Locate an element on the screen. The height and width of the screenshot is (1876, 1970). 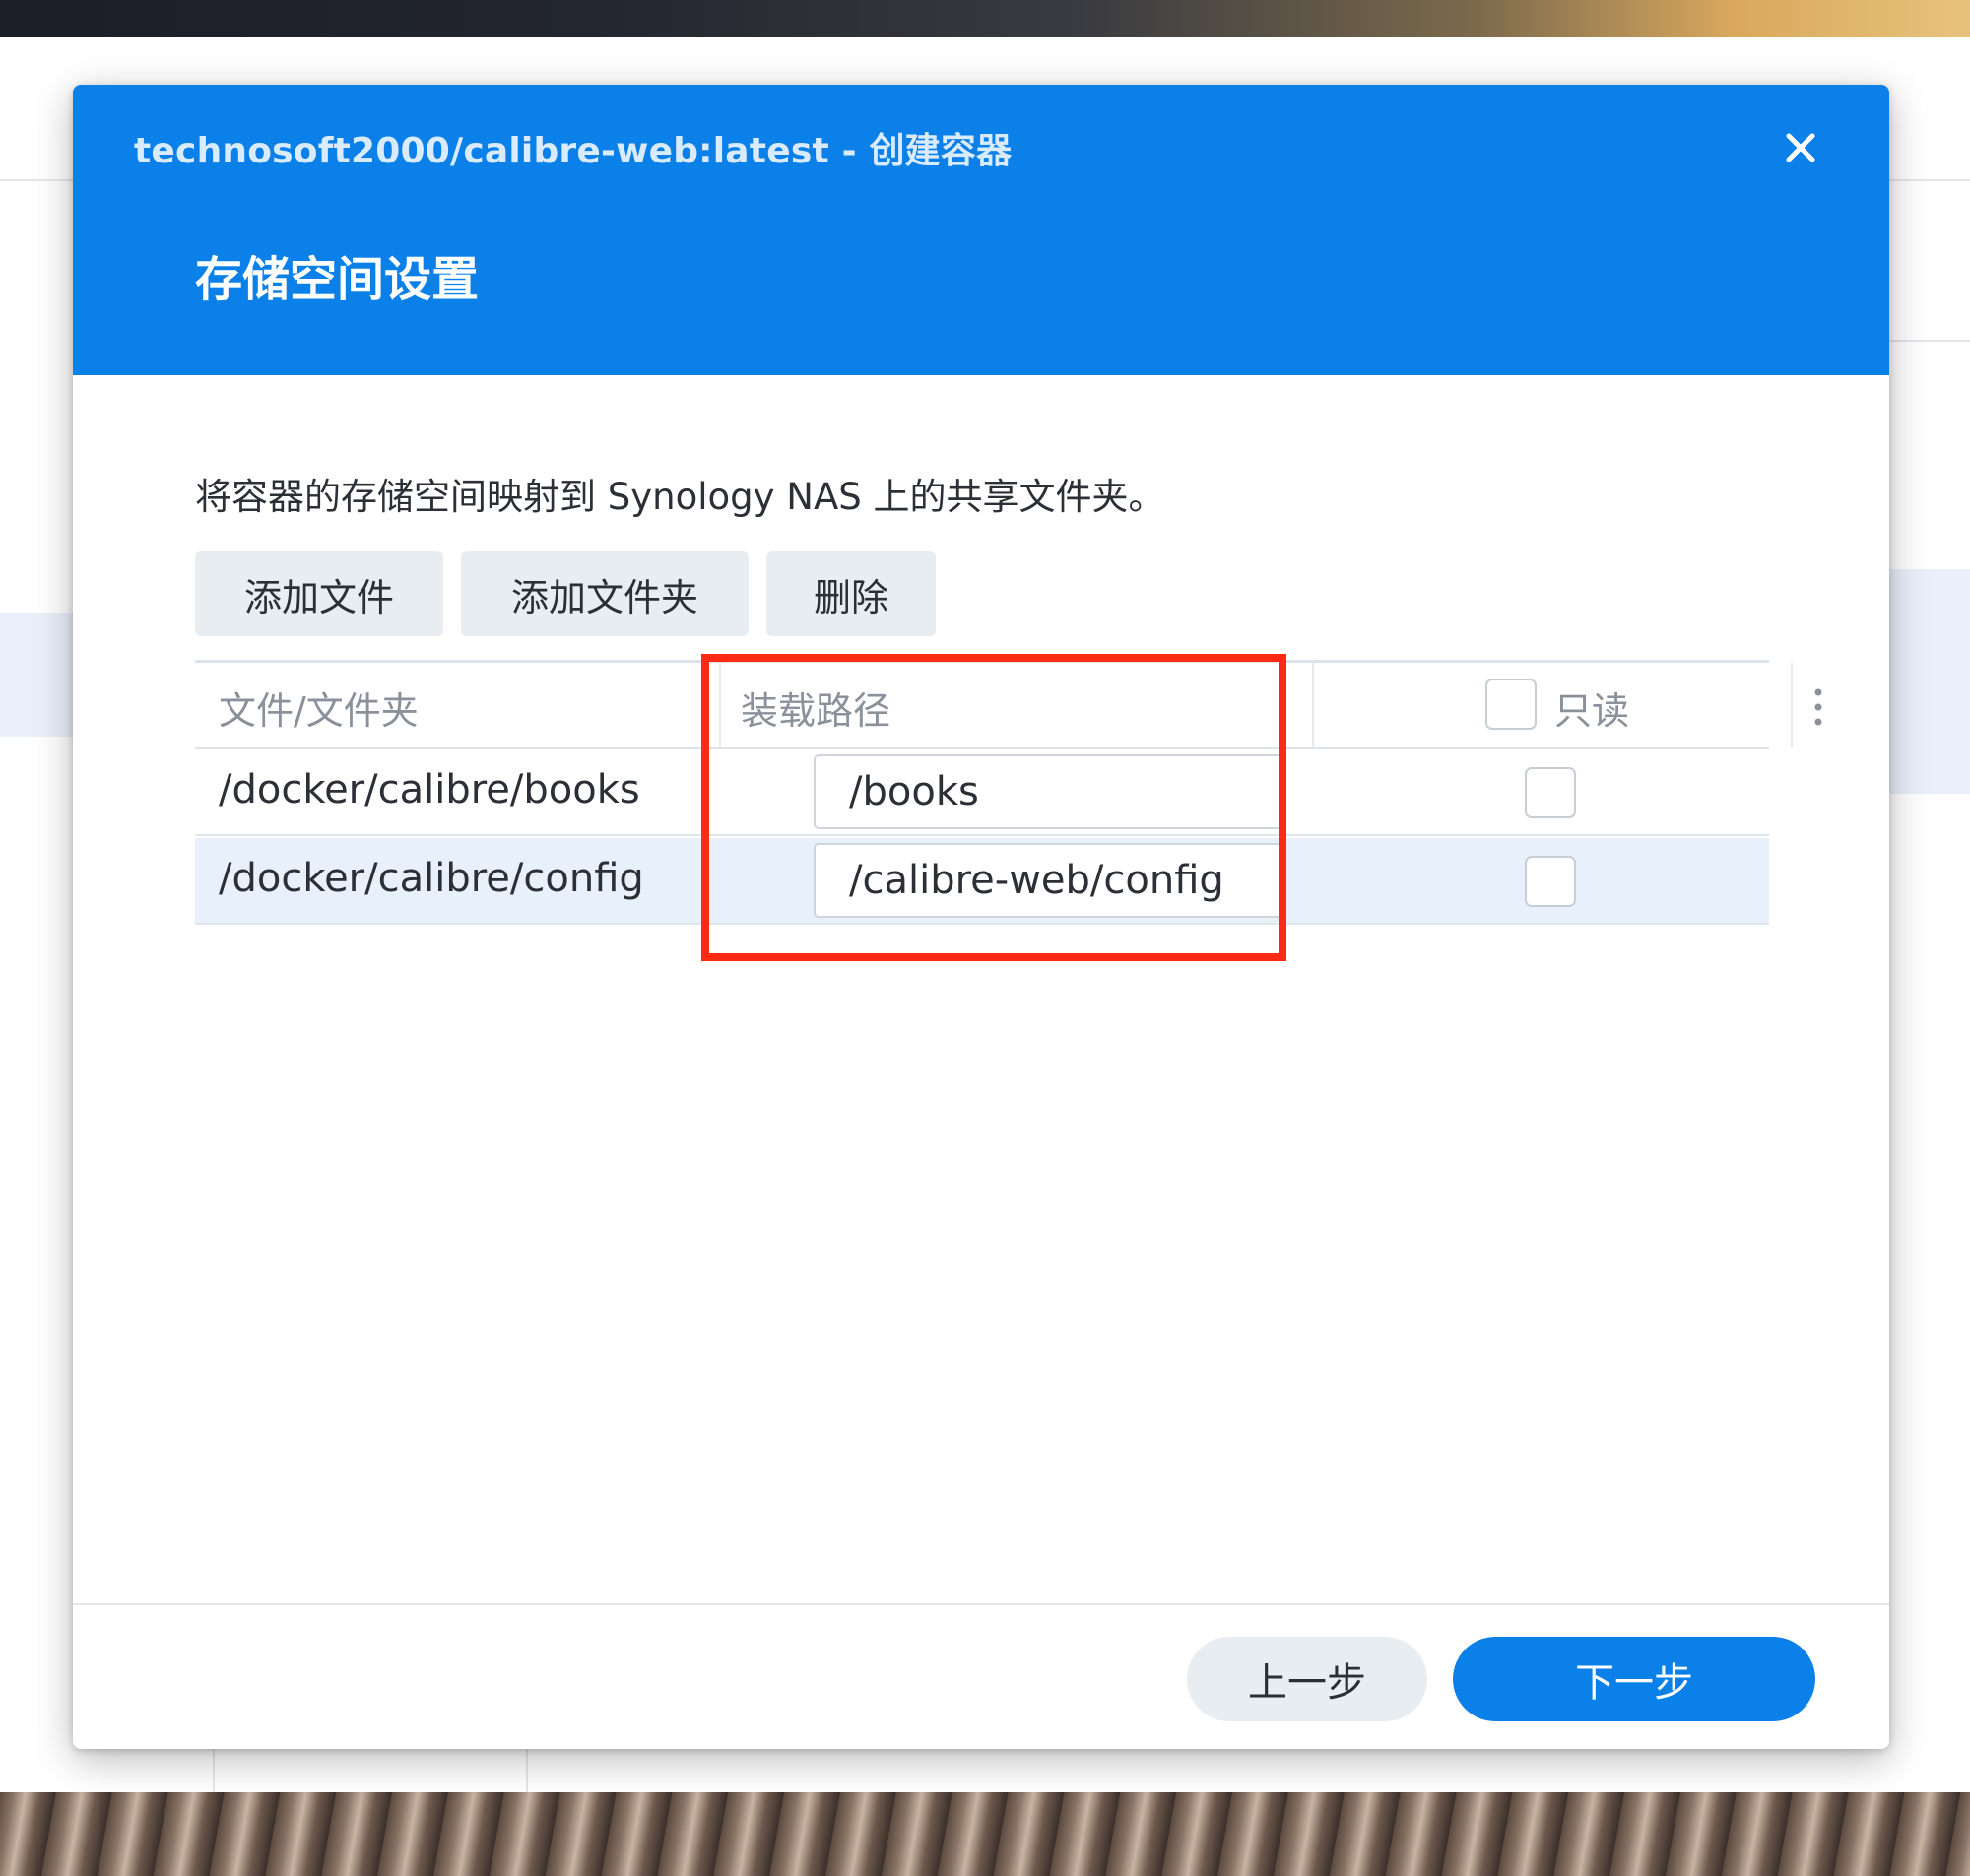
table-row: /docker/calibre/books /books is located at coordinates (982, 793).